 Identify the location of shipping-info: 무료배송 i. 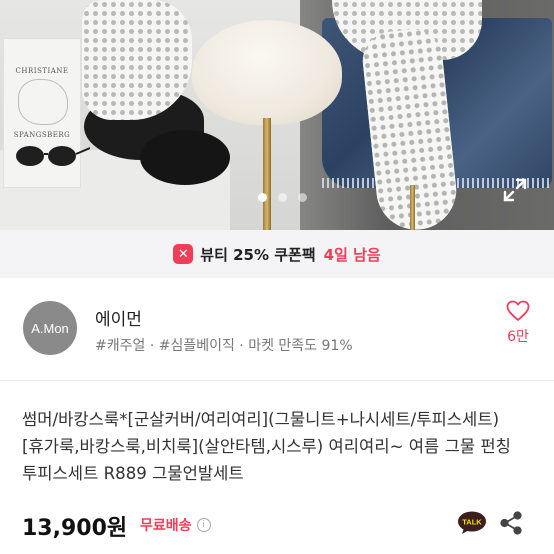
(175, 525).